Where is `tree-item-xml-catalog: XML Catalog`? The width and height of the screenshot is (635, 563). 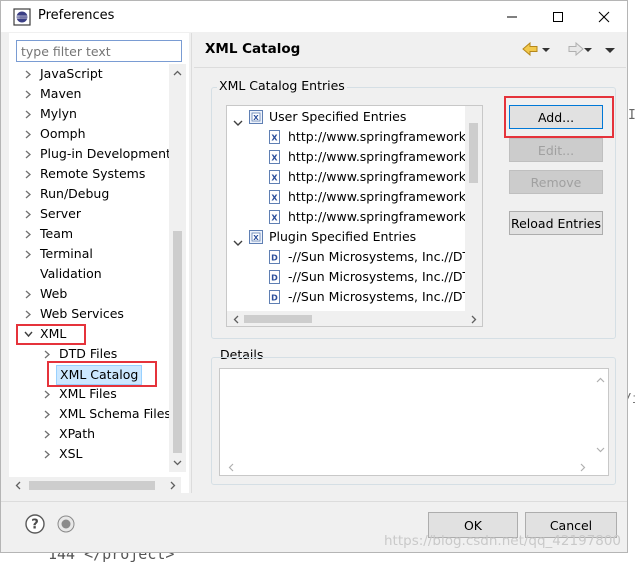
tree-item-xml-catalog: XML Catalog is located at coordinates (89, 374).